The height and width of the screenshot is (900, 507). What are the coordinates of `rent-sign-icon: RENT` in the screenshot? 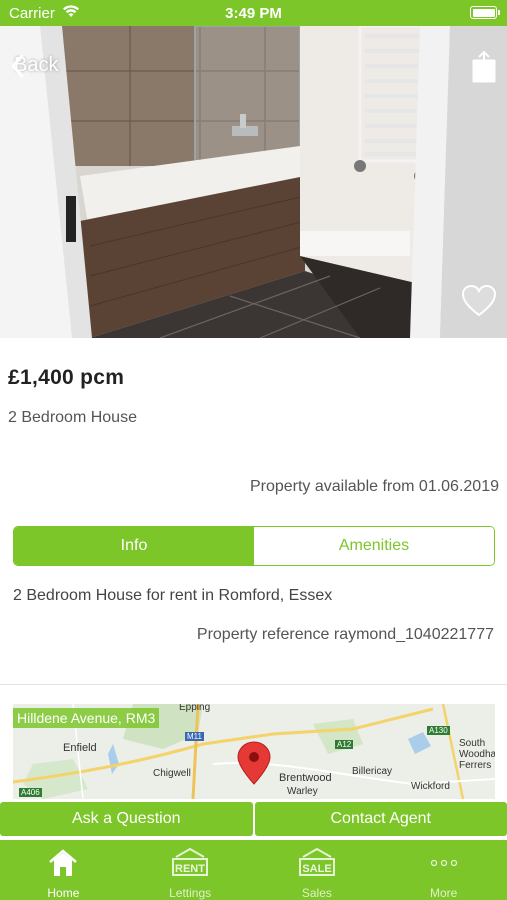 It's located at (190, 863).